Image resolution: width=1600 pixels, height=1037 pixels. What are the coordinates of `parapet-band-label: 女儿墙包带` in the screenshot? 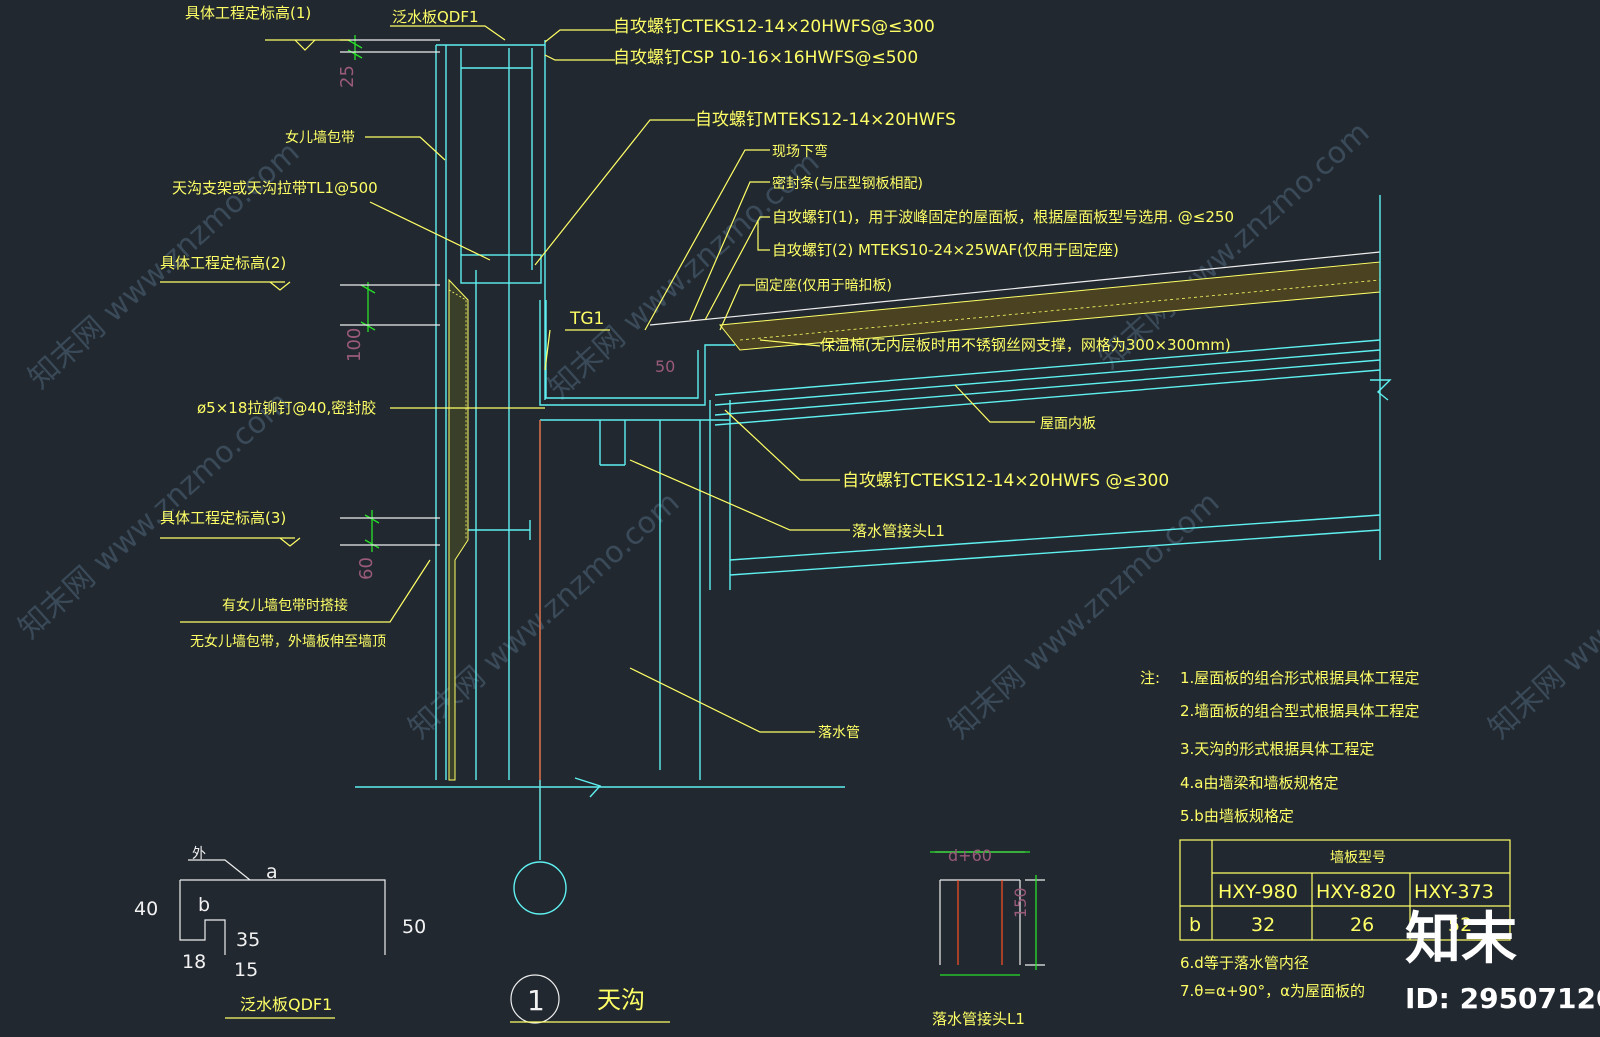 It's located at (320, 137).